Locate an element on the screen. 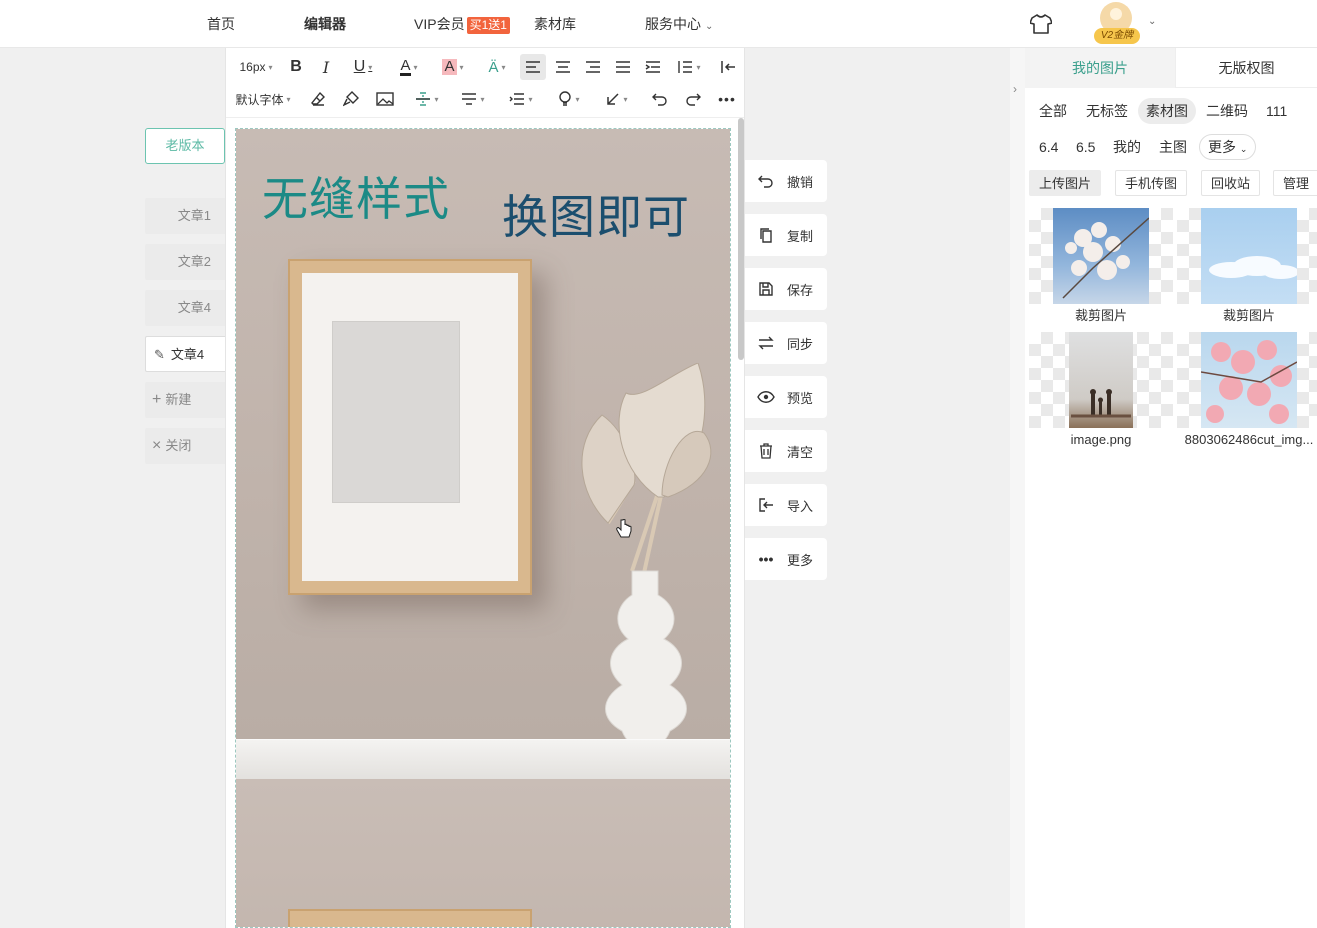 Image resolution: width=1317 pixels, height=928 pixels. close-doc-label: 关闭 is located at coordinates (178, 445).